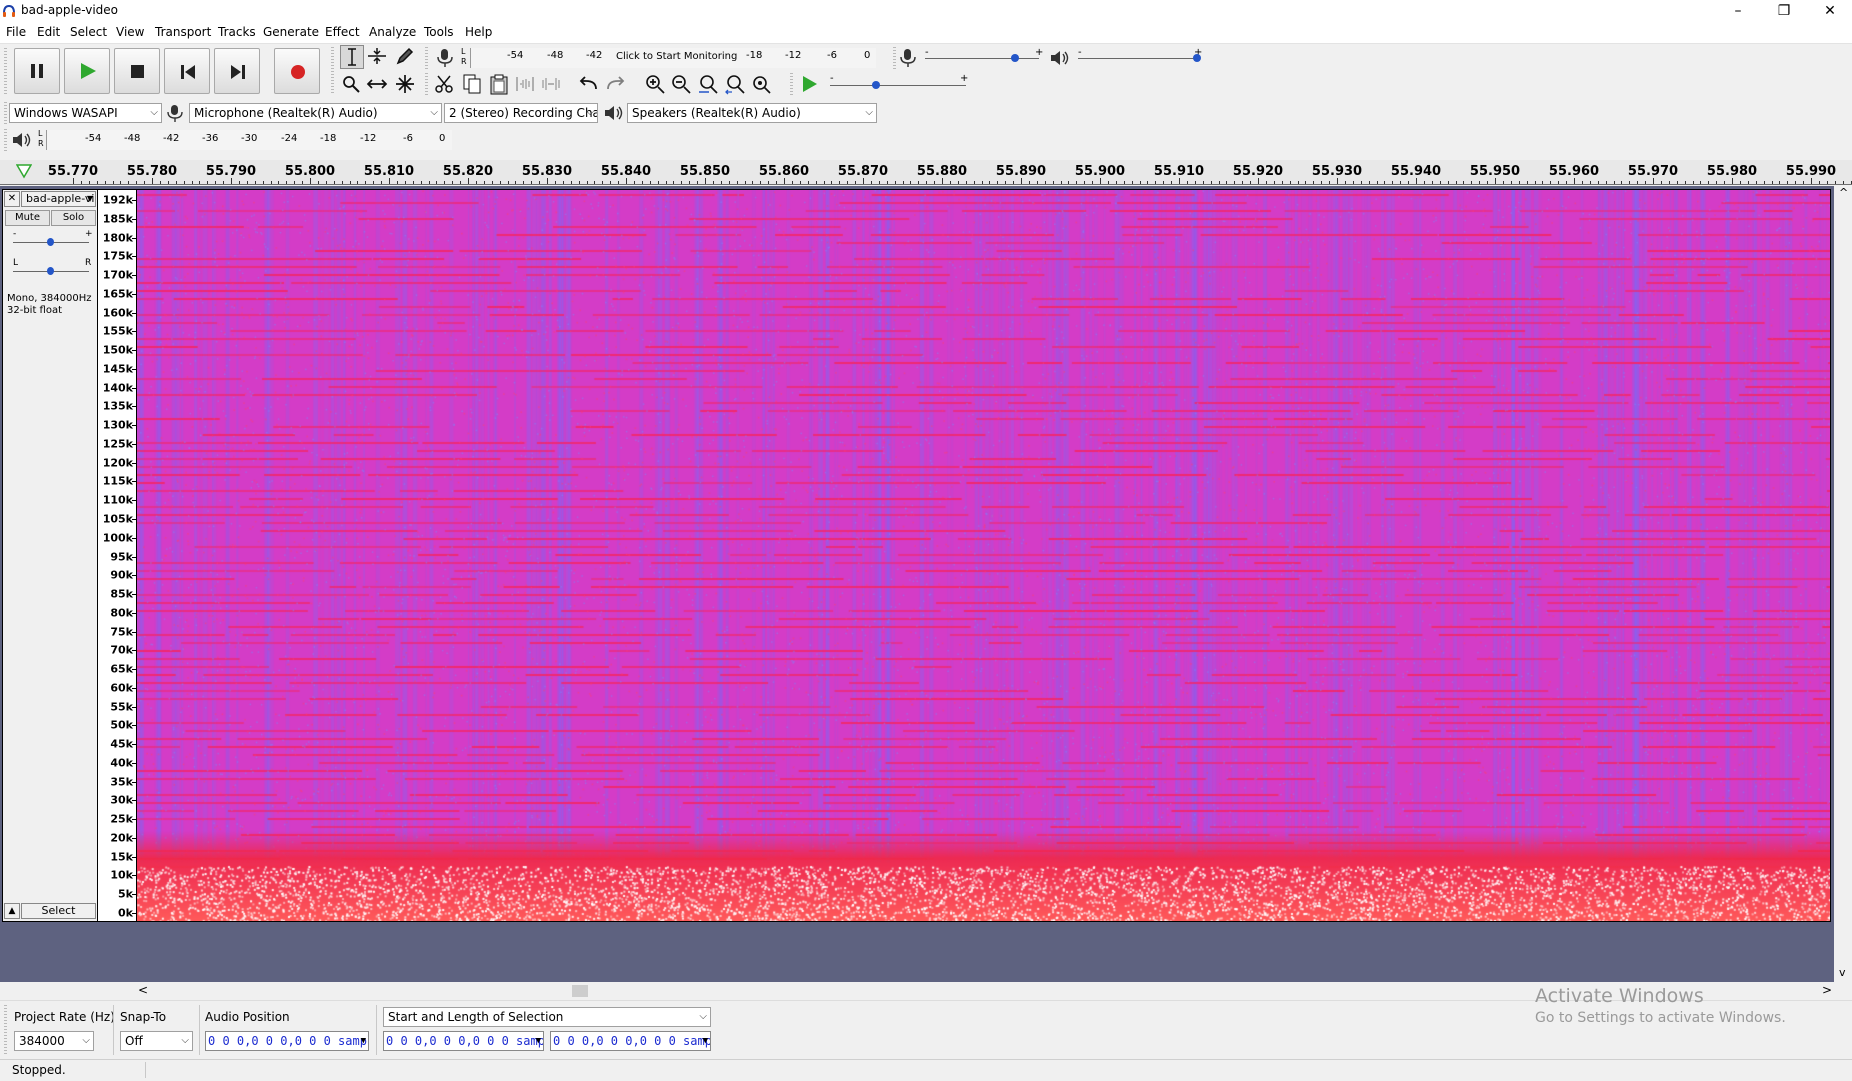 The image size is (1852, 1081). Describe the element at coordinates (87, 71) in the screenshot. I see `play-button` at that location.